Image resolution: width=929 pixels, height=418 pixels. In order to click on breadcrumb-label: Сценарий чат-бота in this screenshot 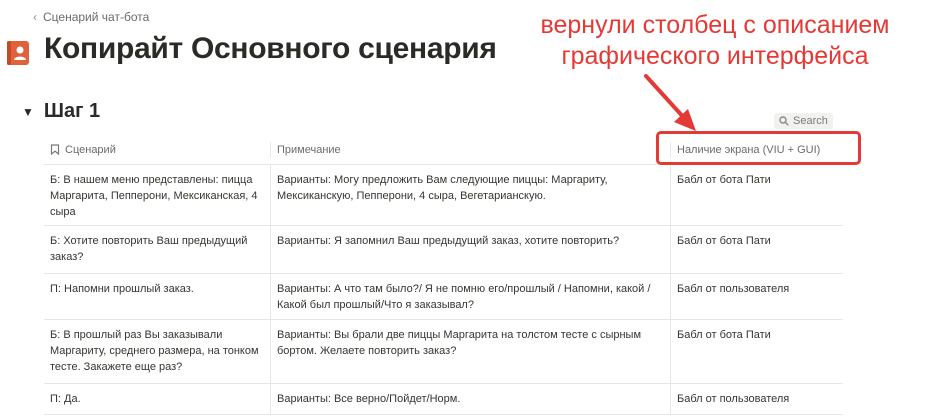, I will do `click(96, 17)`.